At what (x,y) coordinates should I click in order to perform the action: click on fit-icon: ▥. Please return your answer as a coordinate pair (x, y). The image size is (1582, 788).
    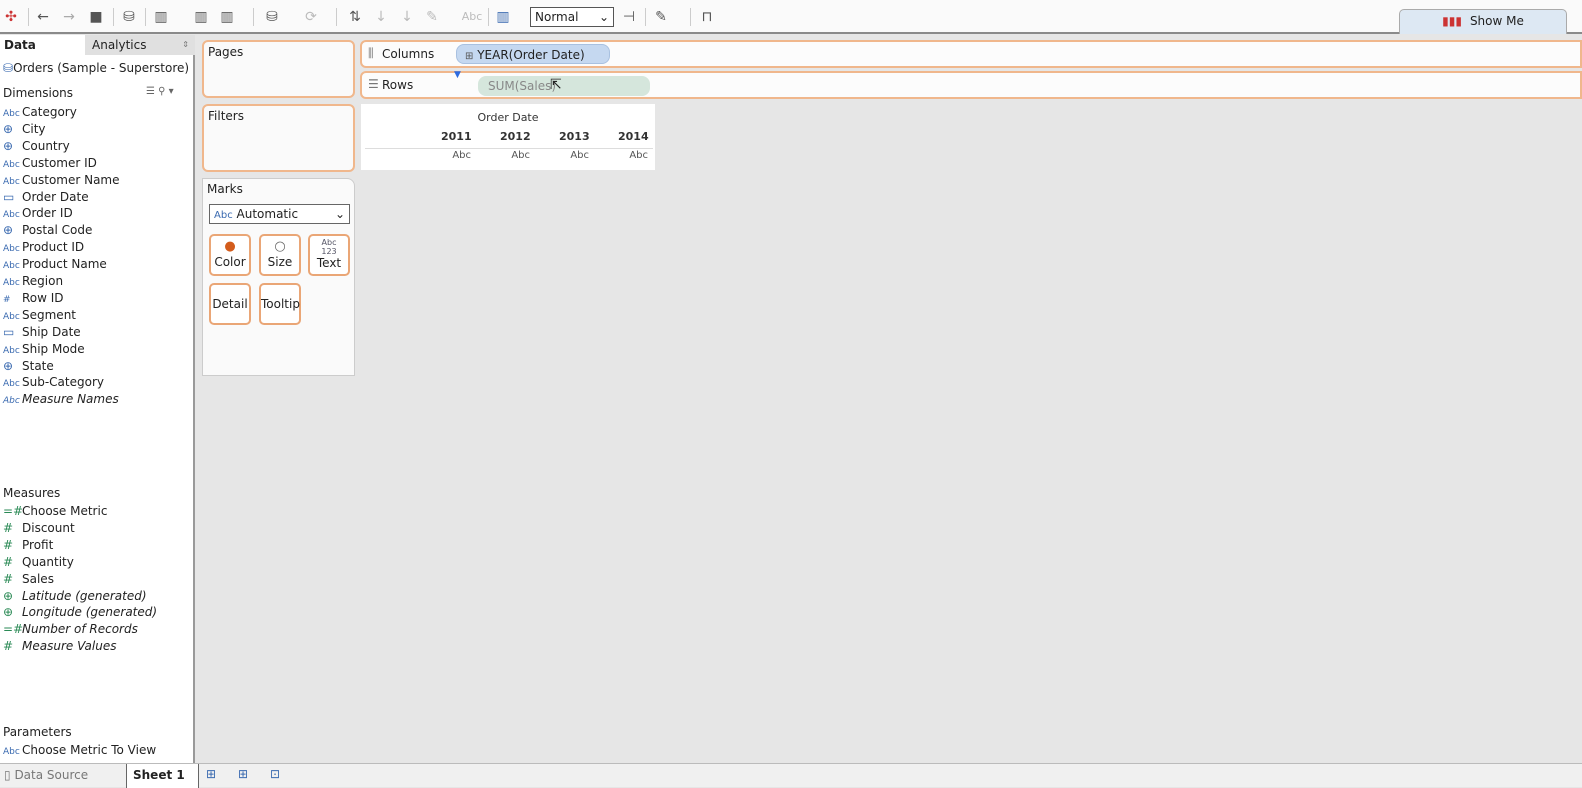
    Looking at the image, I should click on (503, 17).